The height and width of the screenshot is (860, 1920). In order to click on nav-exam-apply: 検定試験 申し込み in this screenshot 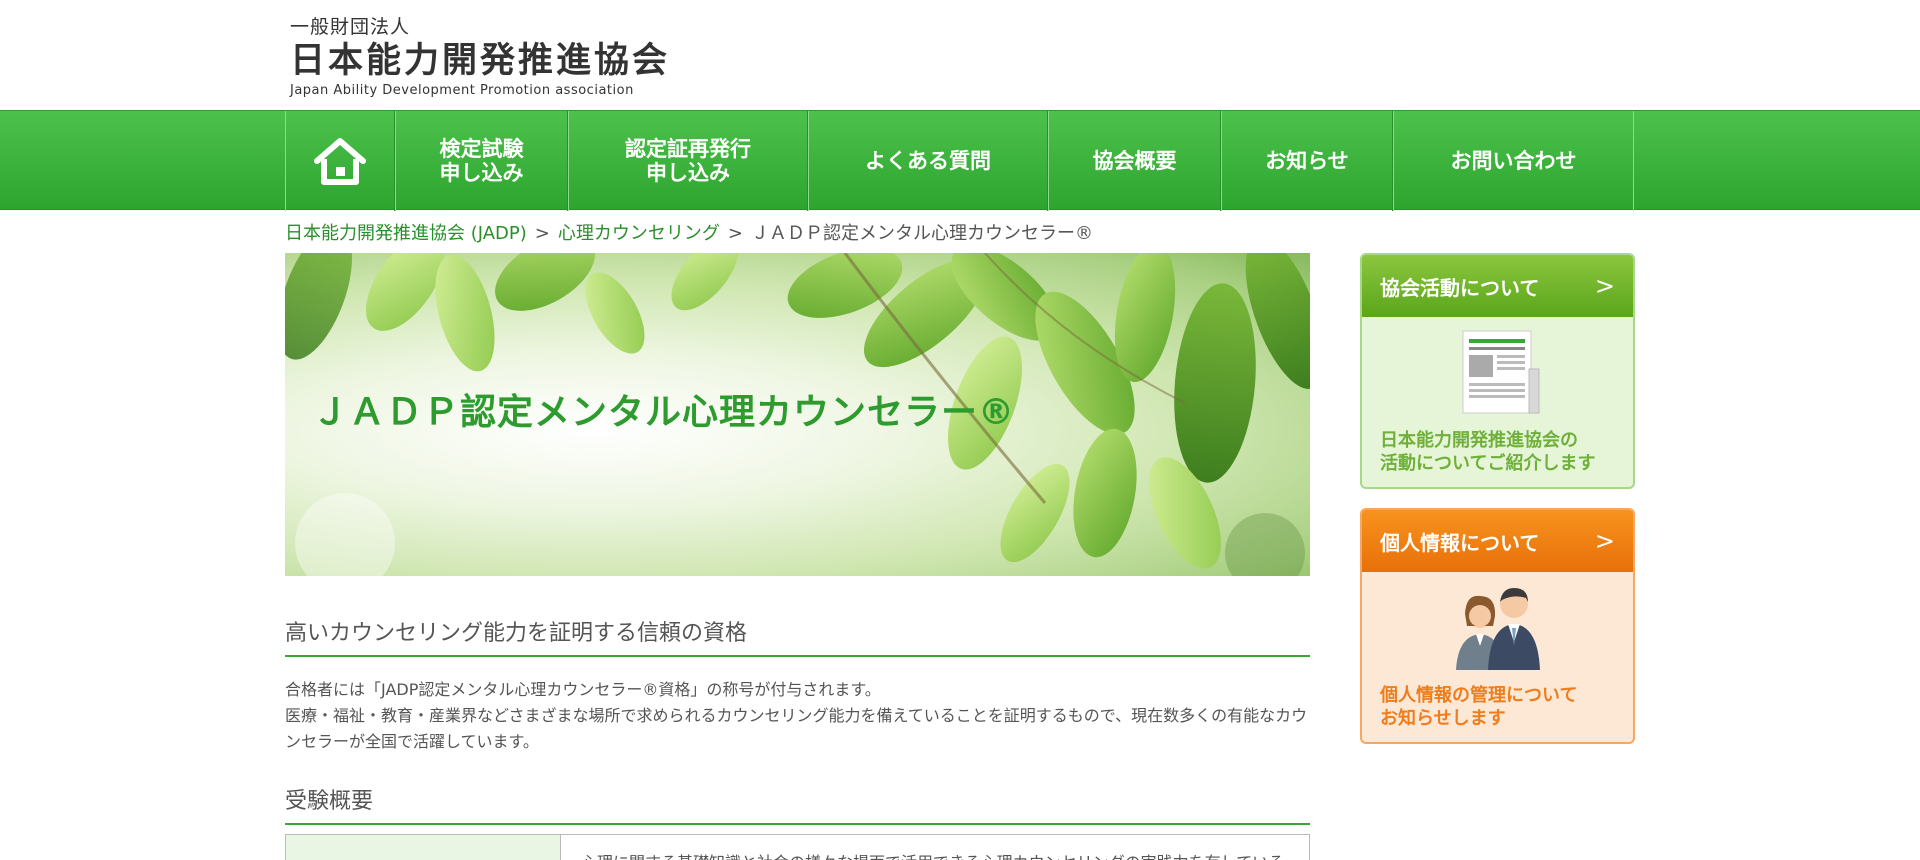, I will do `click(481, 161)`.